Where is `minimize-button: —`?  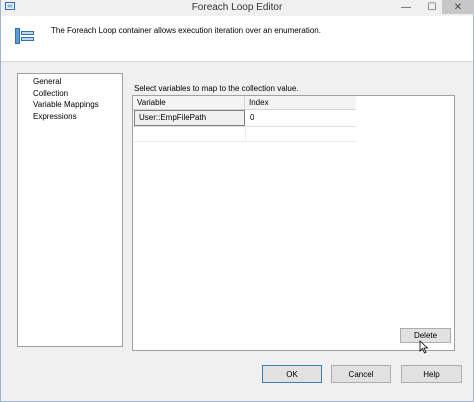 minimize-button: — is located at coordinates (406, 7).